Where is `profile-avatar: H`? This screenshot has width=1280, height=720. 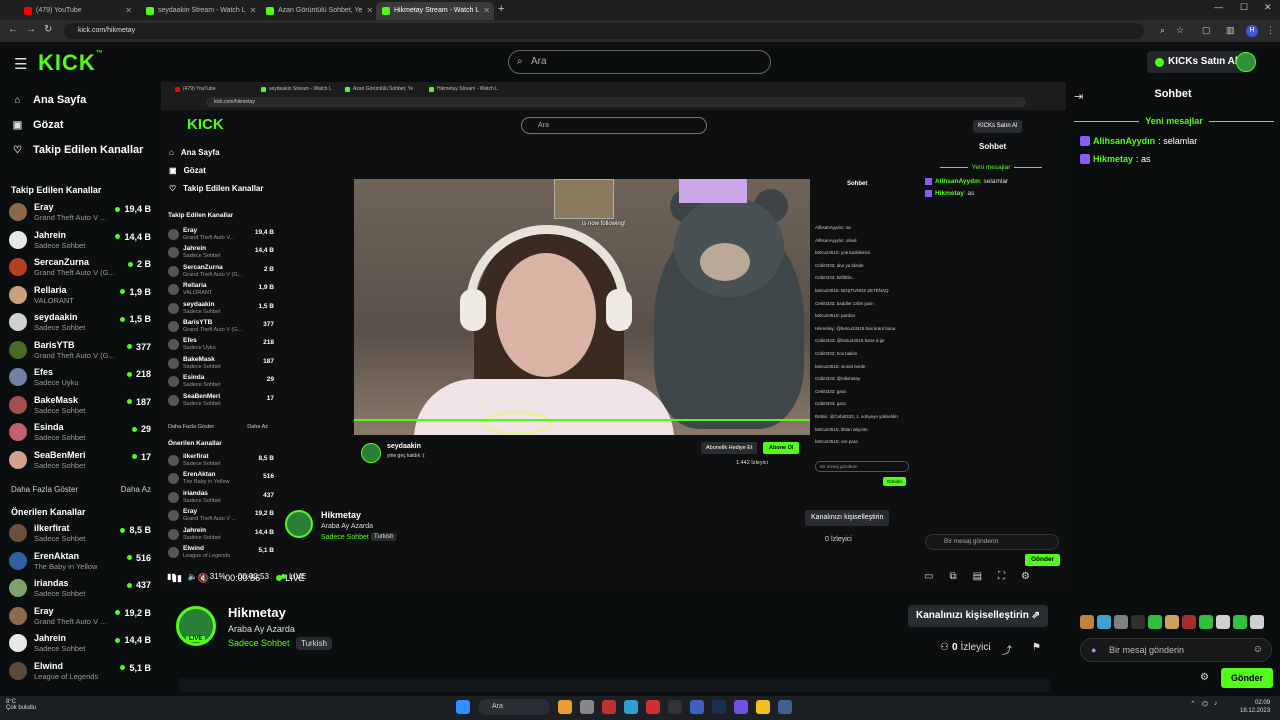 profile-avatar: H is located at coordinates (1252, 31).